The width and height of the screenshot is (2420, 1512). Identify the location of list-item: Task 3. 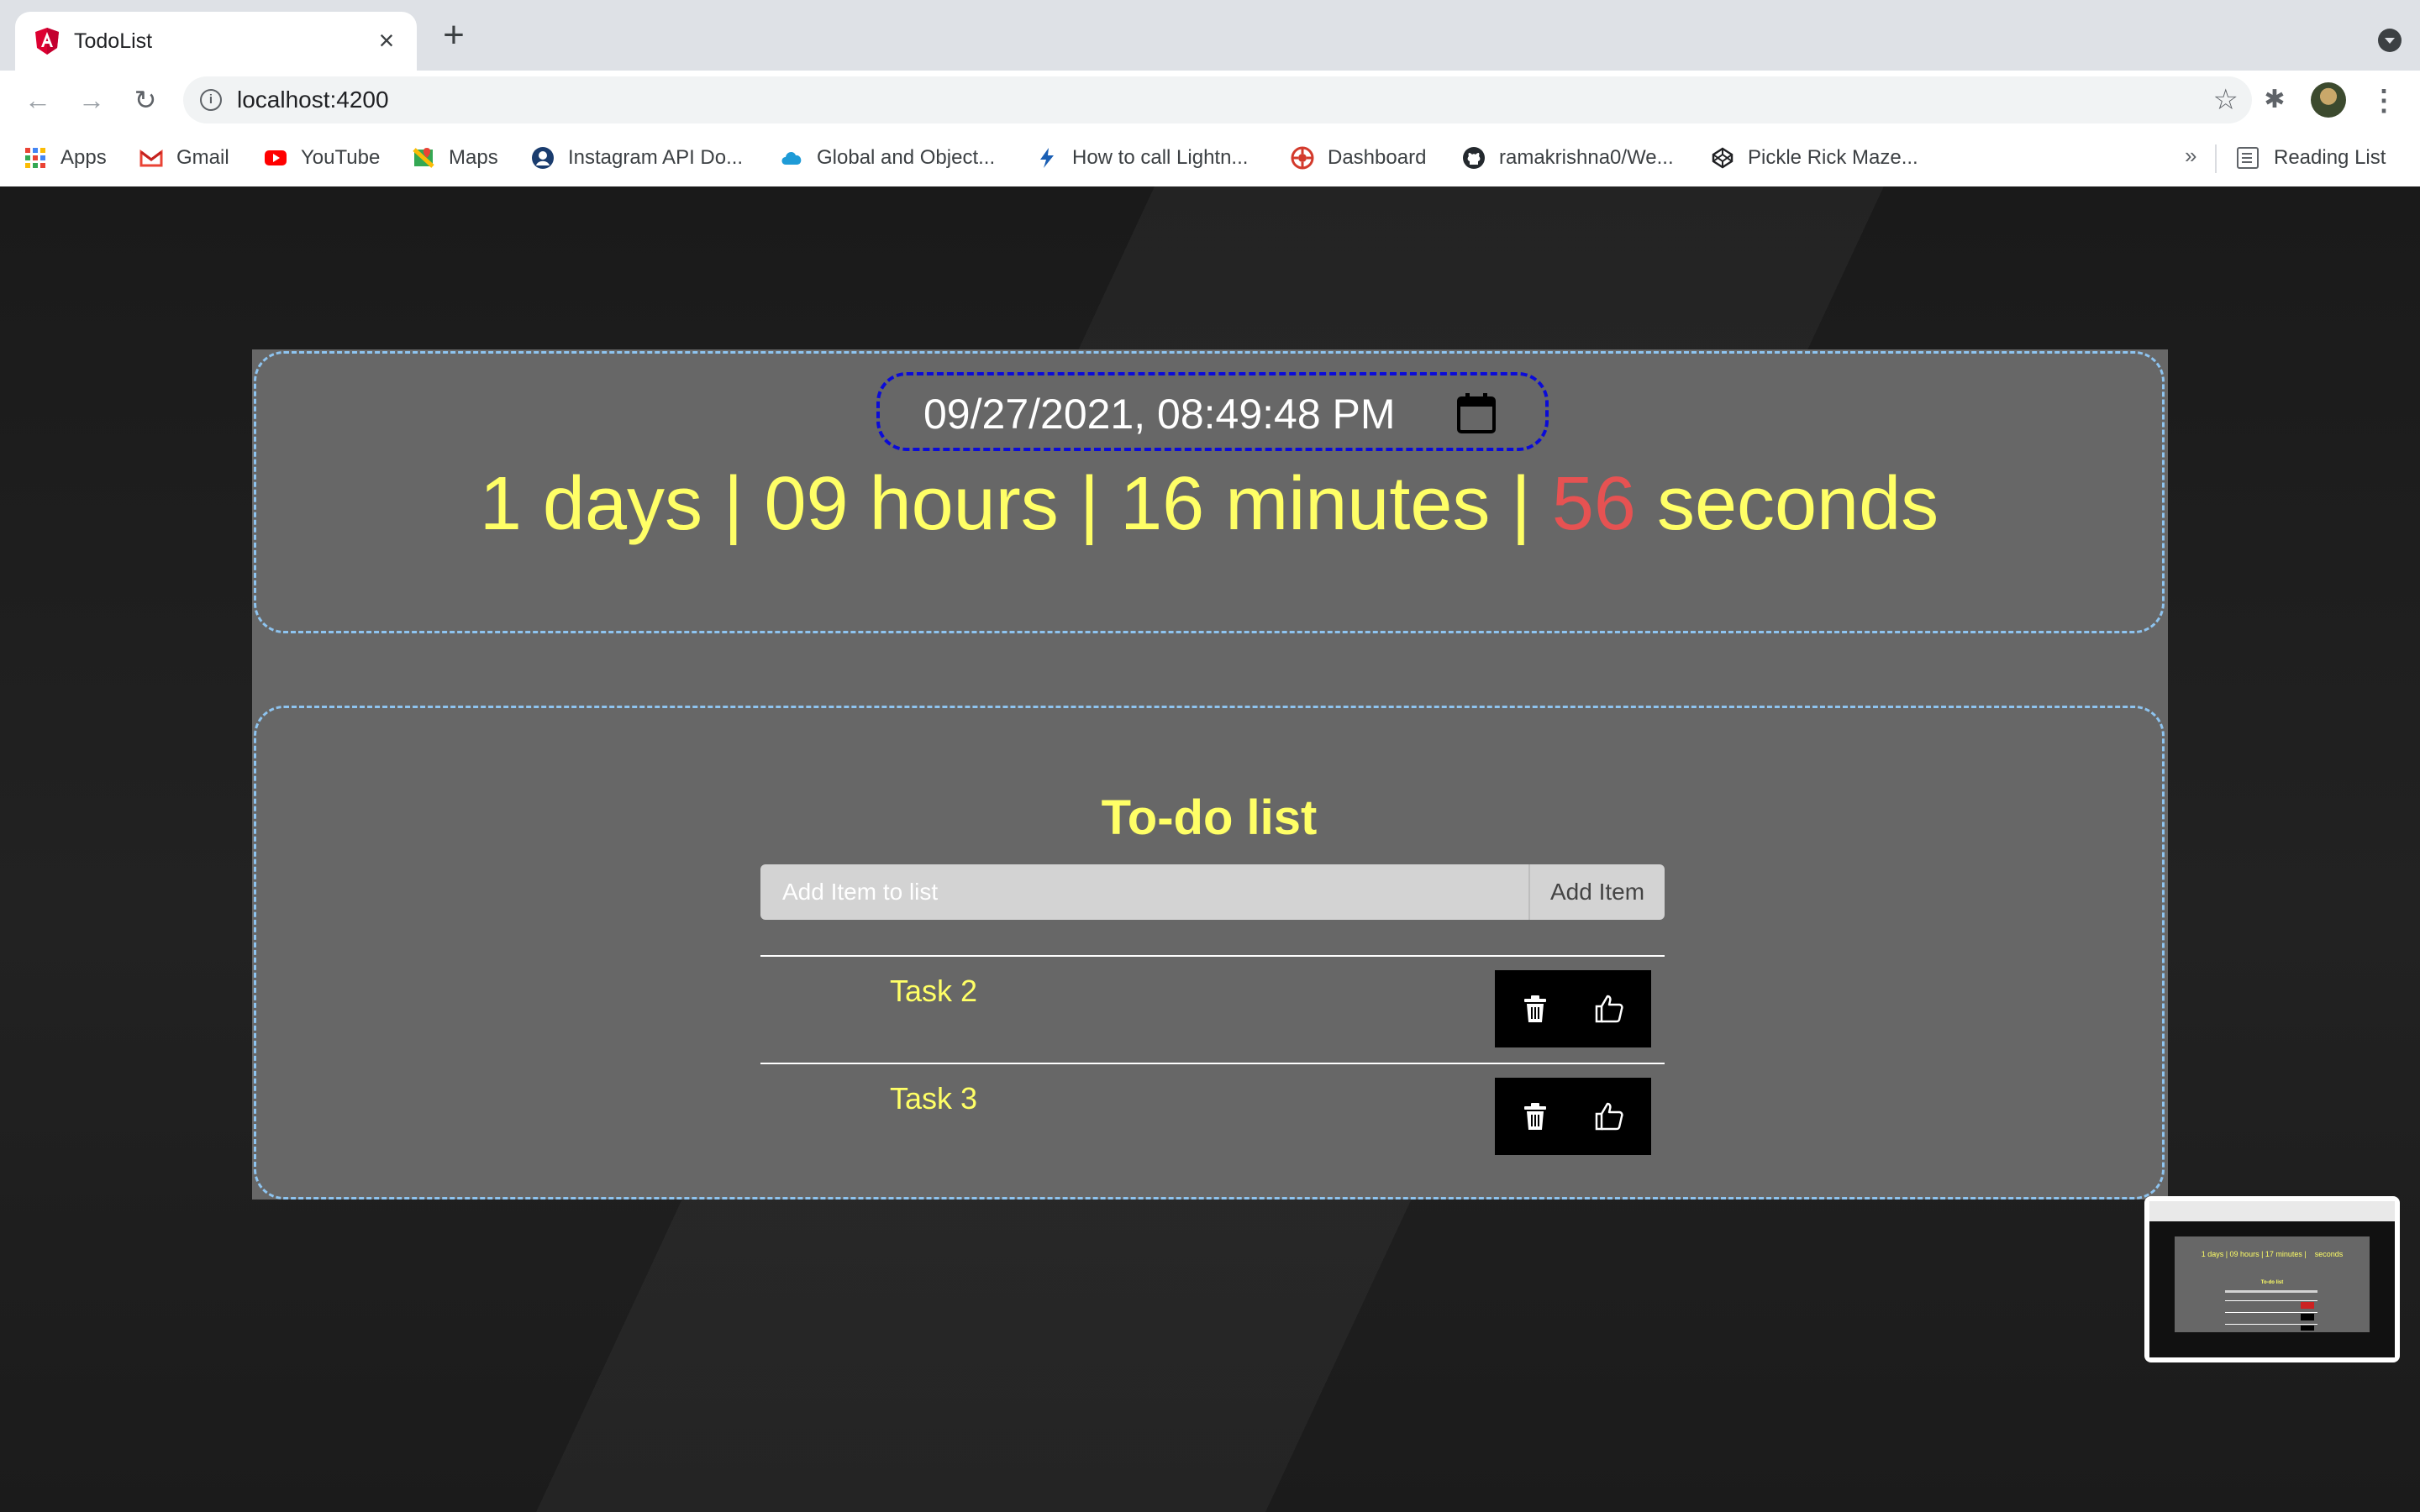
(1212, 1116).